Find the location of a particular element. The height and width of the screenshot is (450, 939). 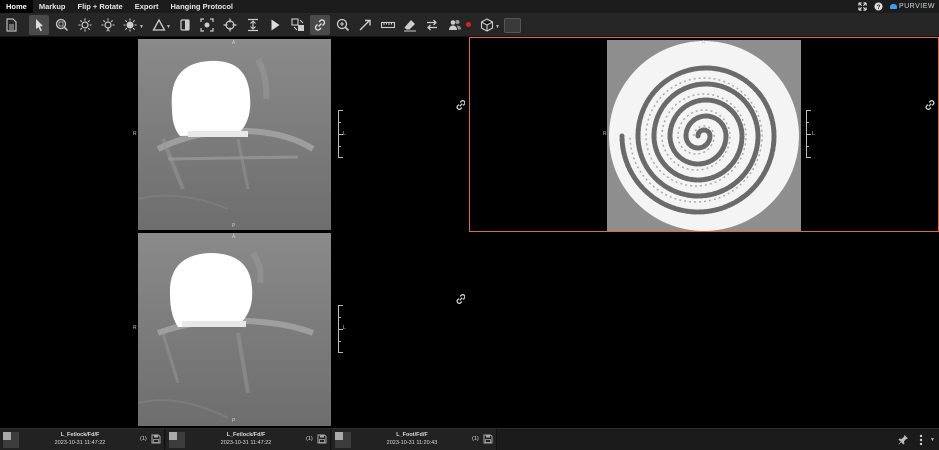

eraser-icon is located at coordinates (410, 25).